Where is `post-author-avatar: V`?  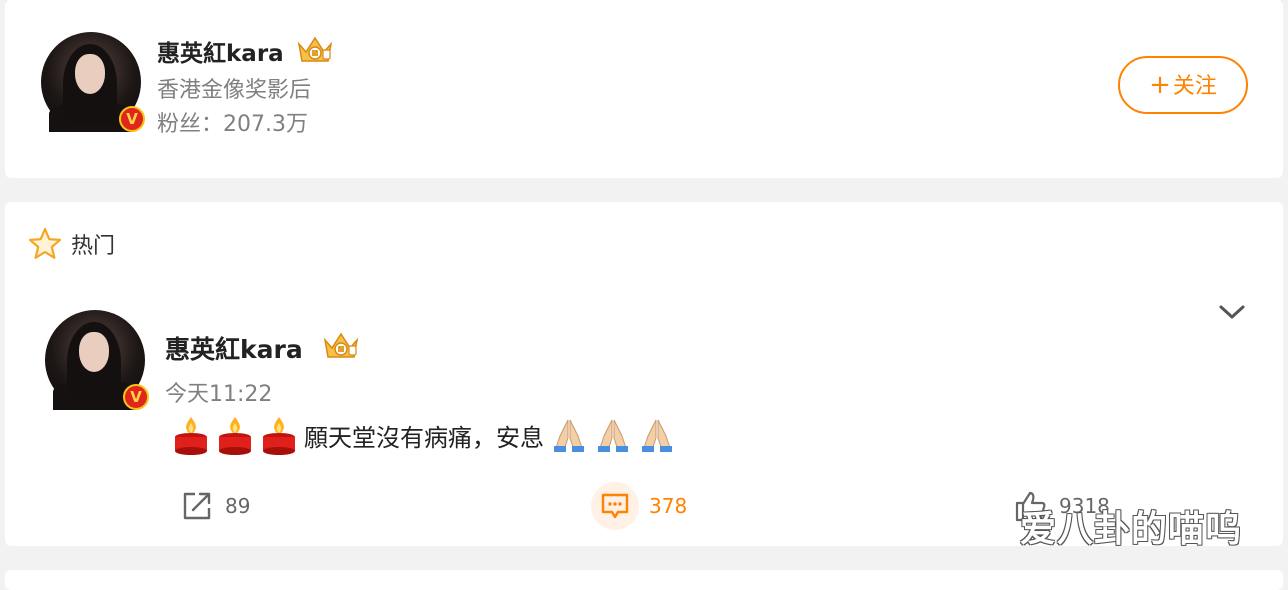 post-author-avatar: V is located at coordinates (97, 360).